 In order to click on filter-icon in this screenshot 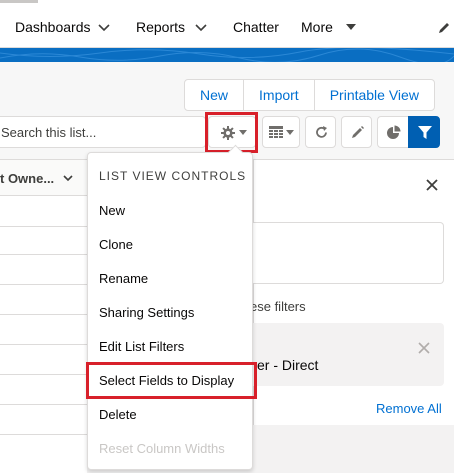, I will do `click(425, 132)`.